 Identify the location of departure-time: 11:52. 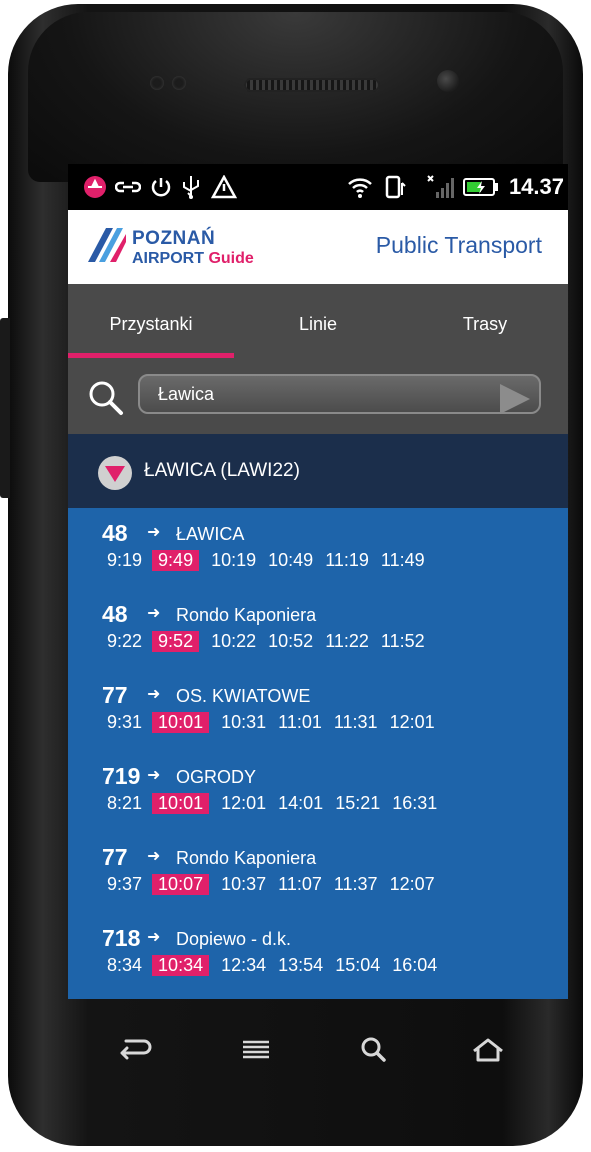
(402, 641).